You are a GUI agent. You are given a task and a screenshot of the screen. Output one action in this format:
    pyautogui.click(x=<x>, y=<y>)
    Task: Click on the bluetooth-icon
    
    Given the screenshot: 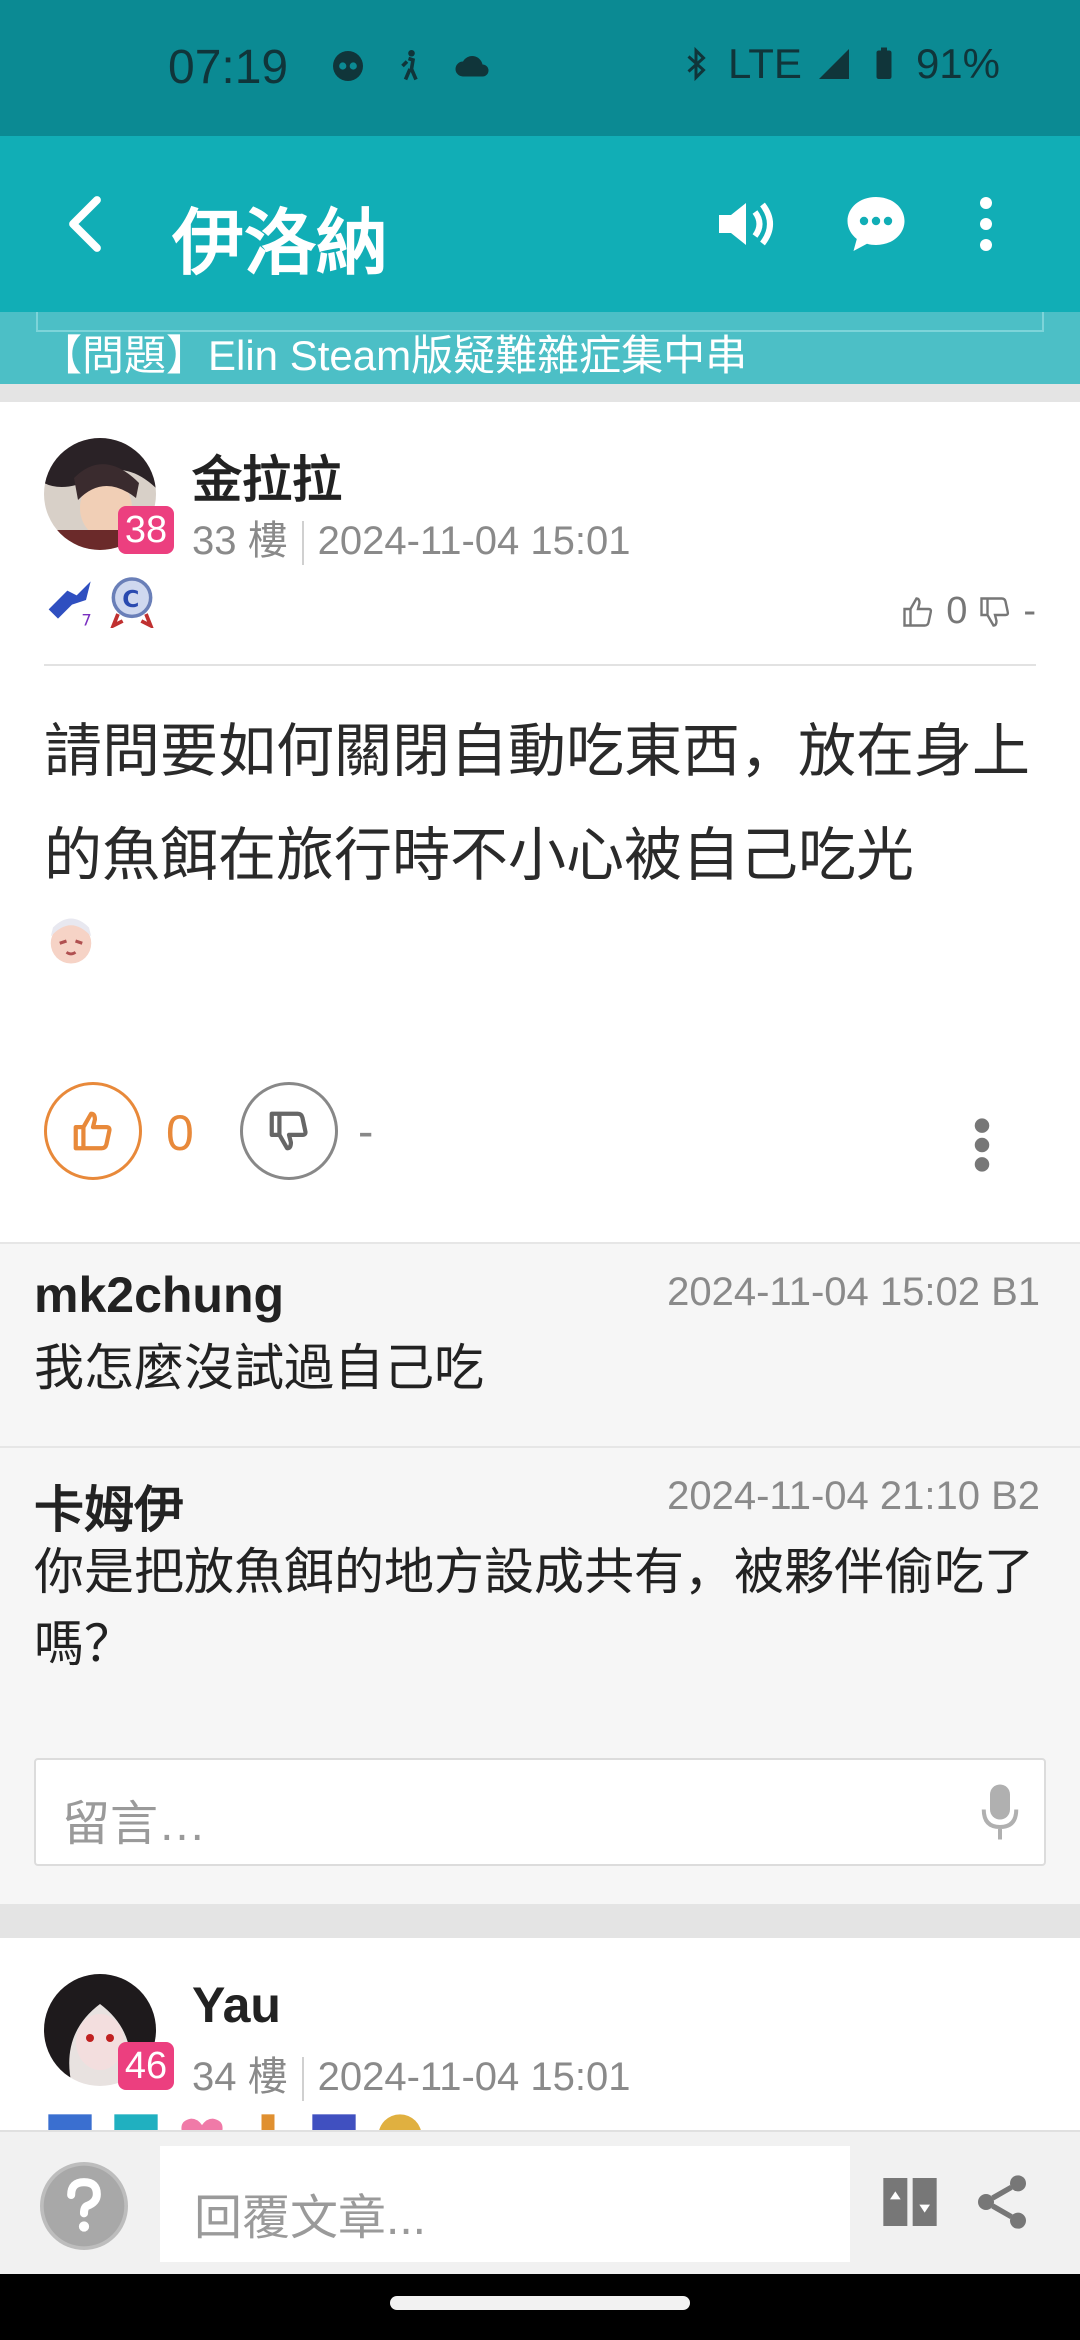 What is the action you would take?
    pyautogui.click(x=696, y=64)
    